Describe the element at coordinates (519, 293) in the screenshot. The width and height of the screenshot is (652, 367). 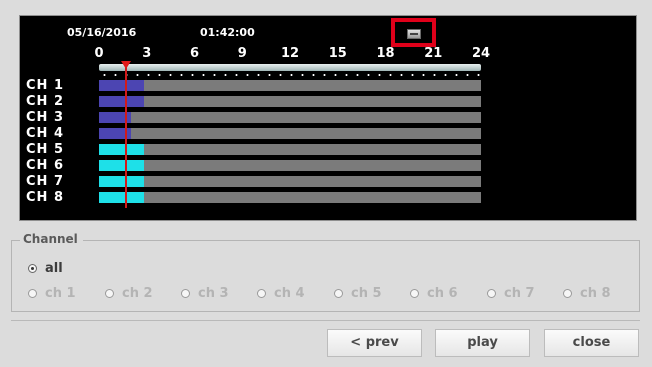
I see `radio-label: ch 7` at that location.